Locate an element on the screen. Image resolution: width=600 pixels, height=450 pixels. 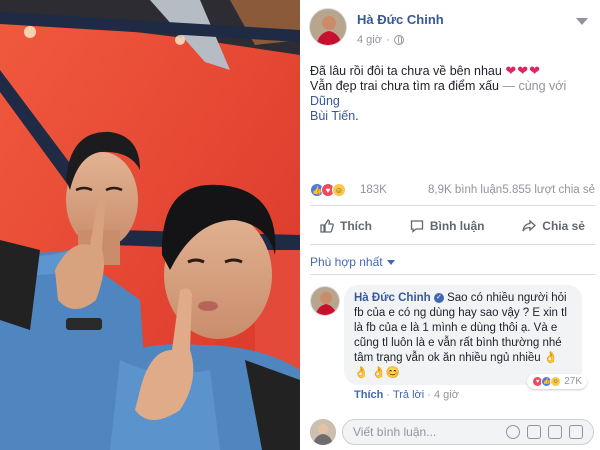
globe-icon is located at coordinates (398, 40).